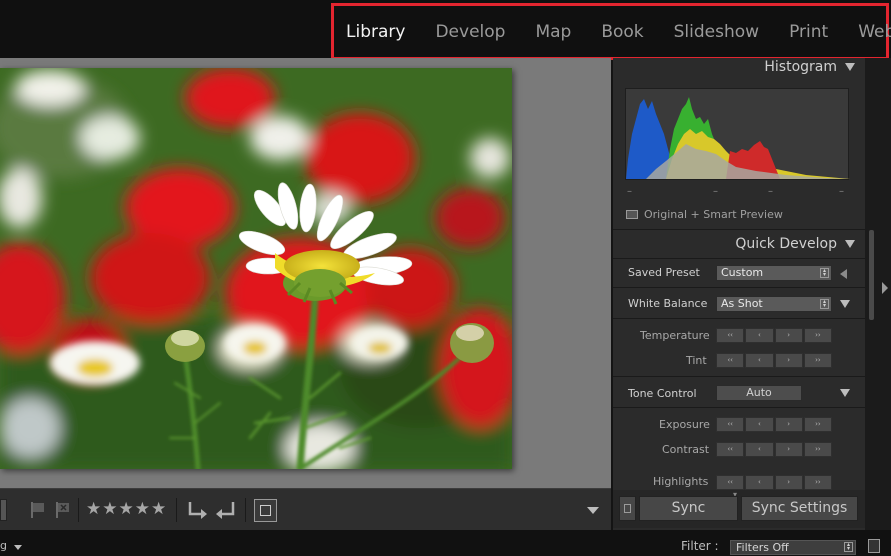  What do you see at coordinates (3, 545) in the screenshot?
I see `filmstrip-source-label: g` at bounding box center [3, 545].